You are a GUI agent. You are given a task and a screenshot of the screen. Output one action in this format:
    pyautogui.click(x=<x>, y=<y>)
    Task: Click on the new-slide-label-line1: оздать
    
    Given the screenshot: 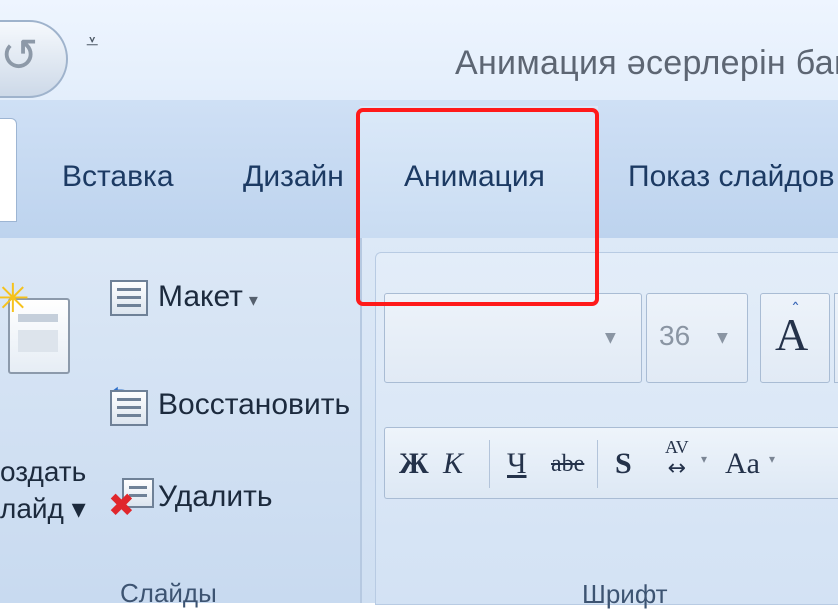 What is the action you would take?
    pyautogui.click(x=43, y=472)
    